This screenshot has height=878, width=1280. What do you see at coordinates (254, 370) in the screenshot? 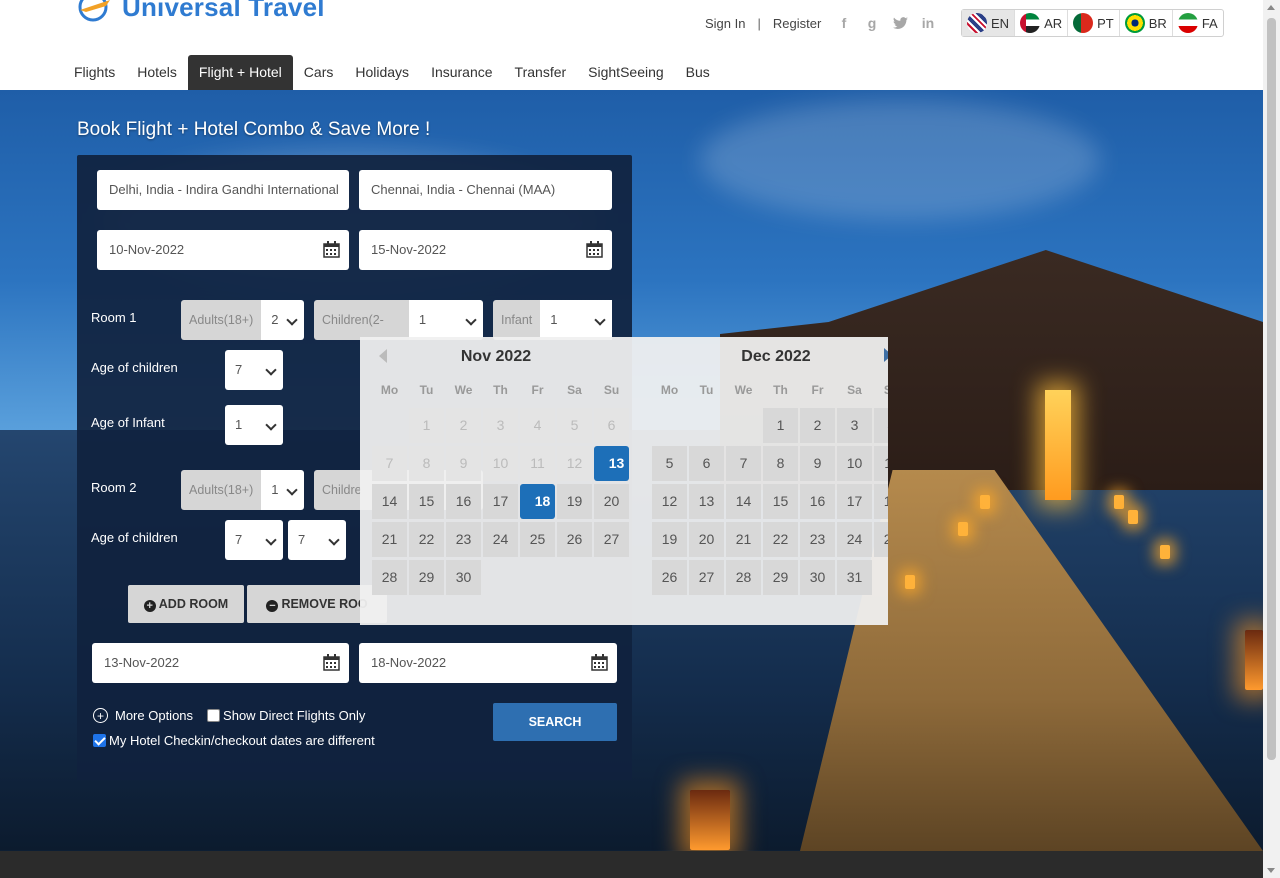
I see `room1-child-age-select: 7` at bounding box center [254, 370].